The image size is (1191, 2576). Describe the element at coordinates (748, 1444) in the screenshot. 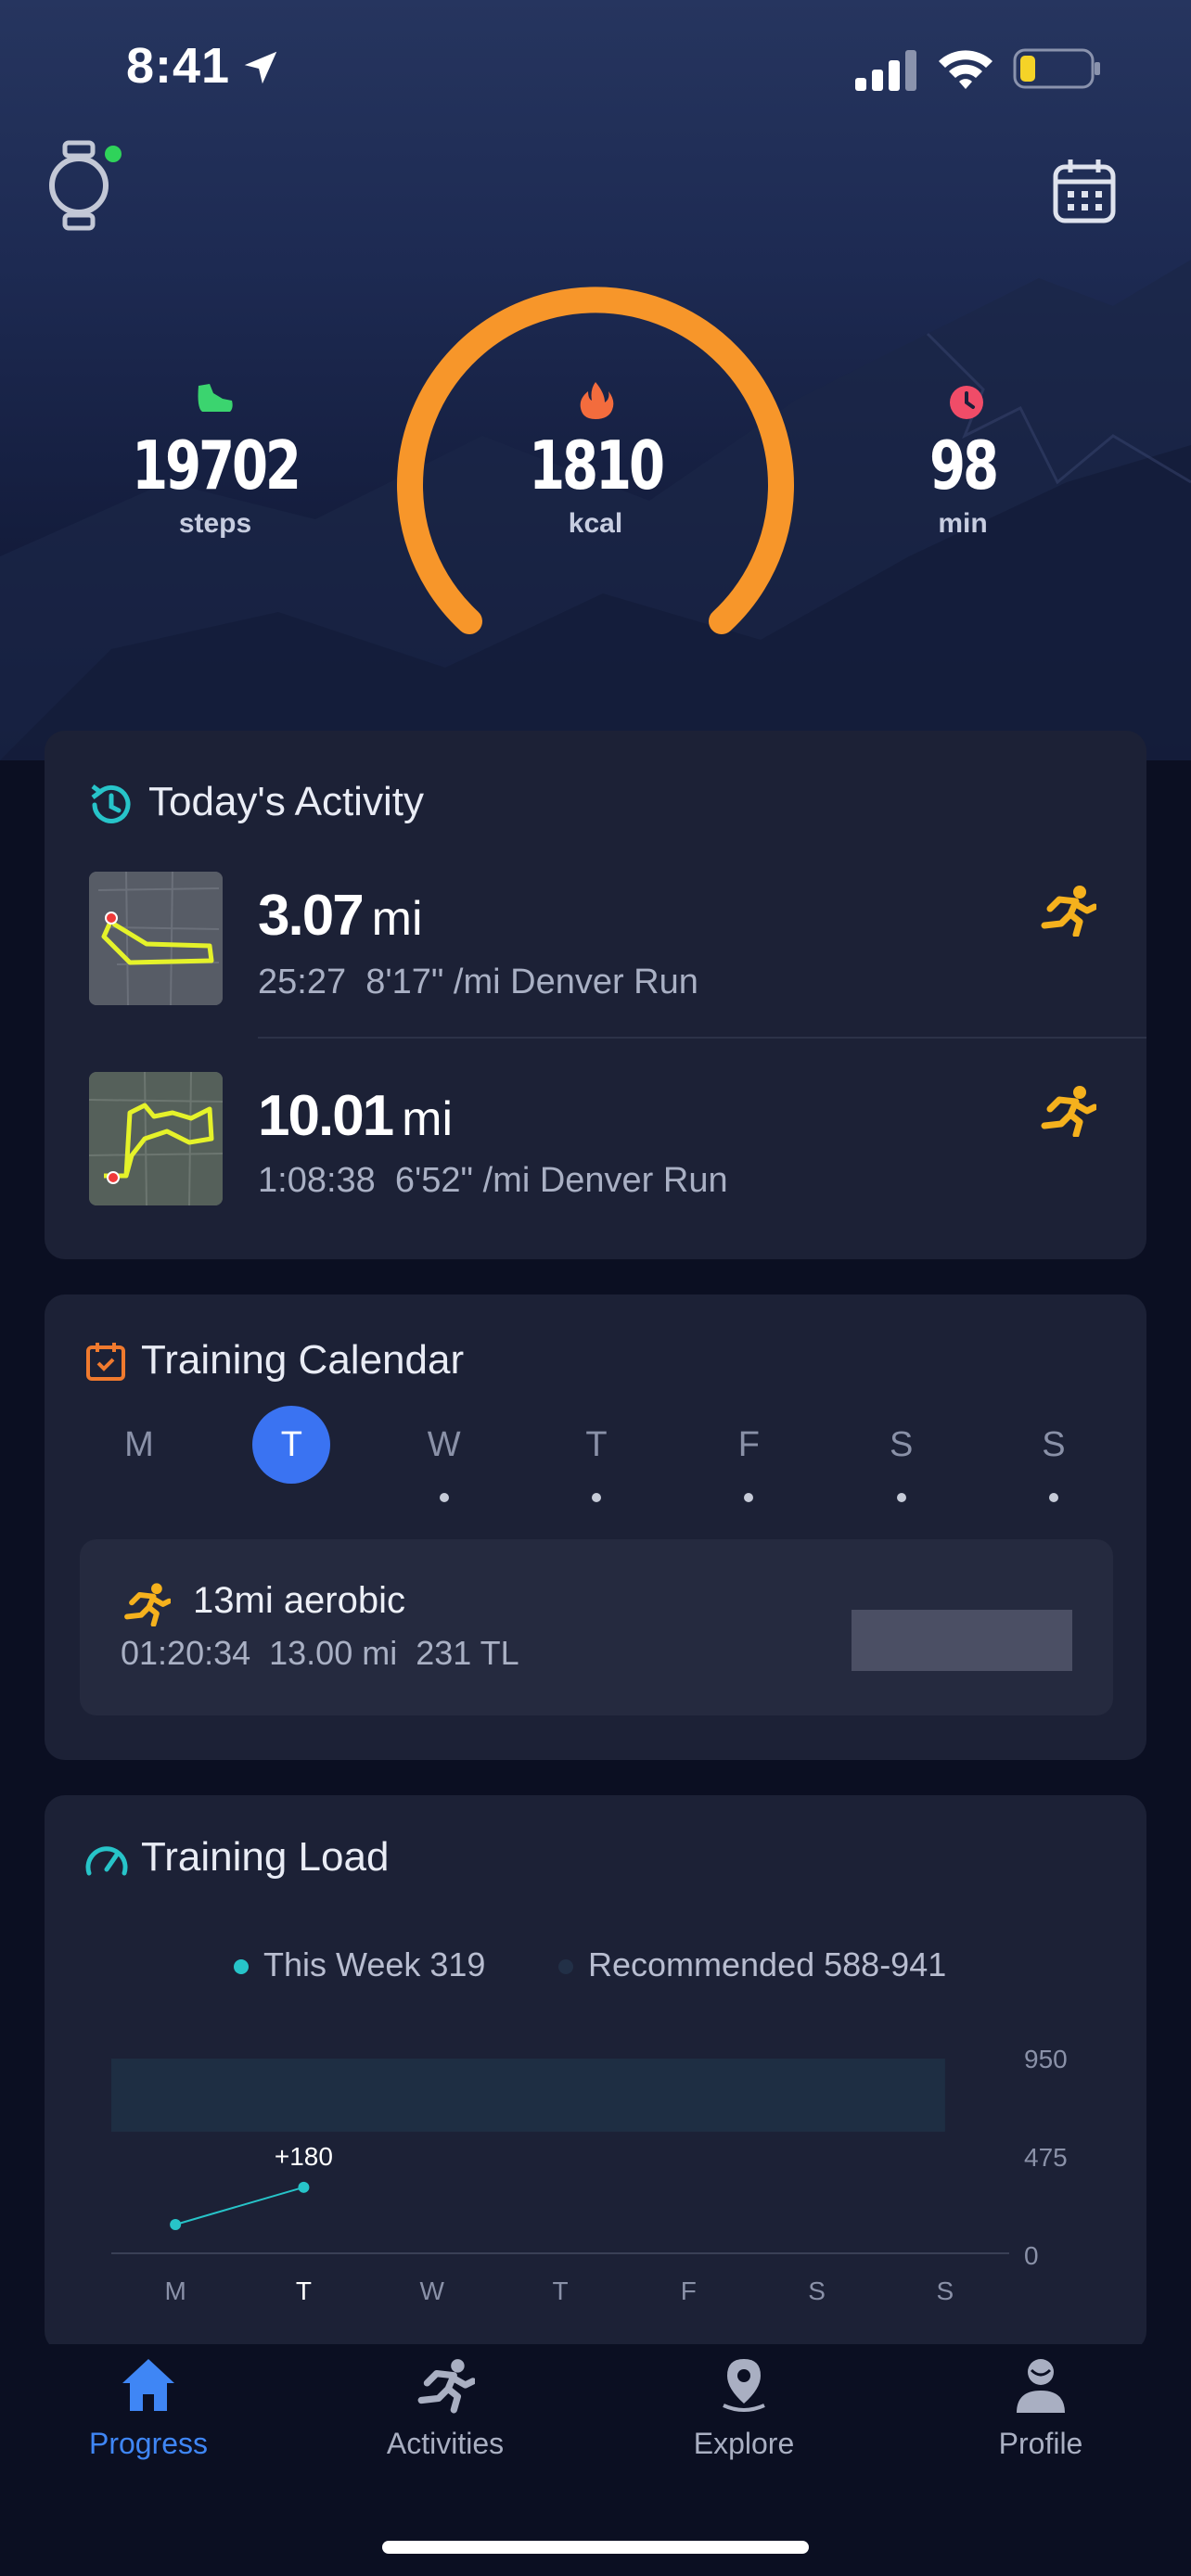

I see `day-label: F` at that location.